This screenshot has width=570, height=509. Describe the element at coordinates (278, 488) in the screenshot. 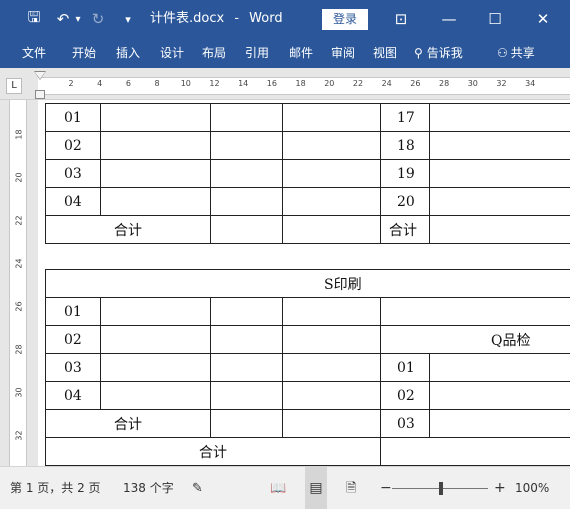

I see `read-mode-icon: 📖` at that location.